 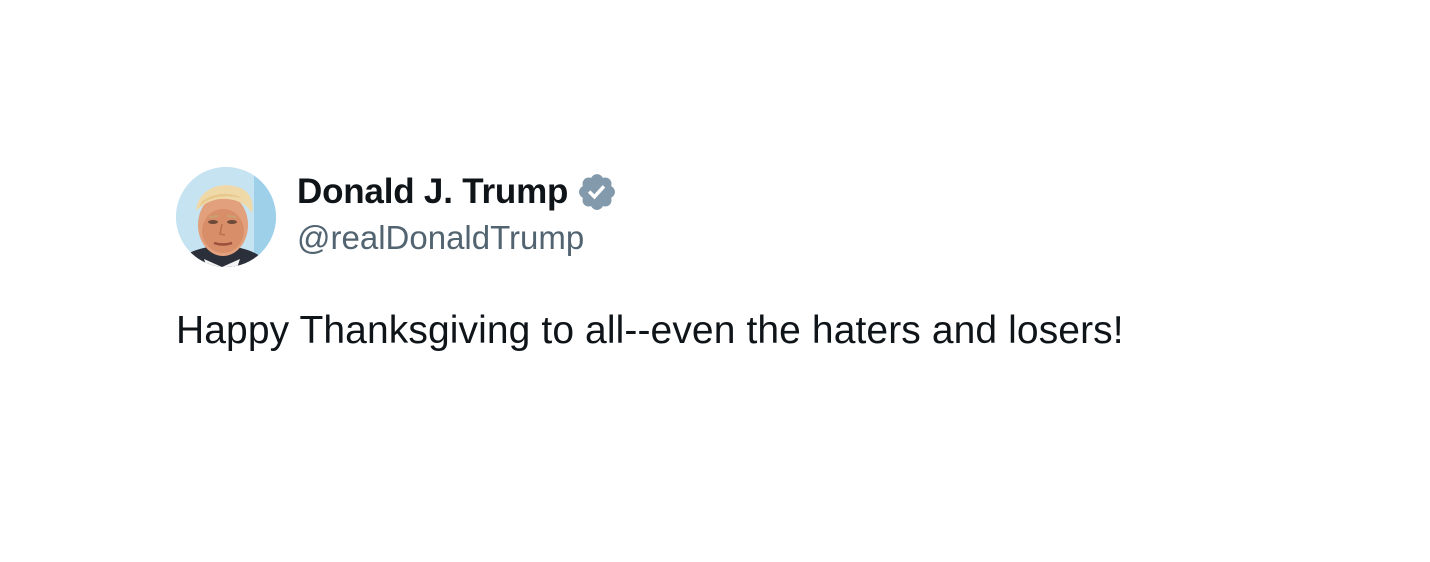 I want to click on profile-photo-icon, so click(x=226, y=217).